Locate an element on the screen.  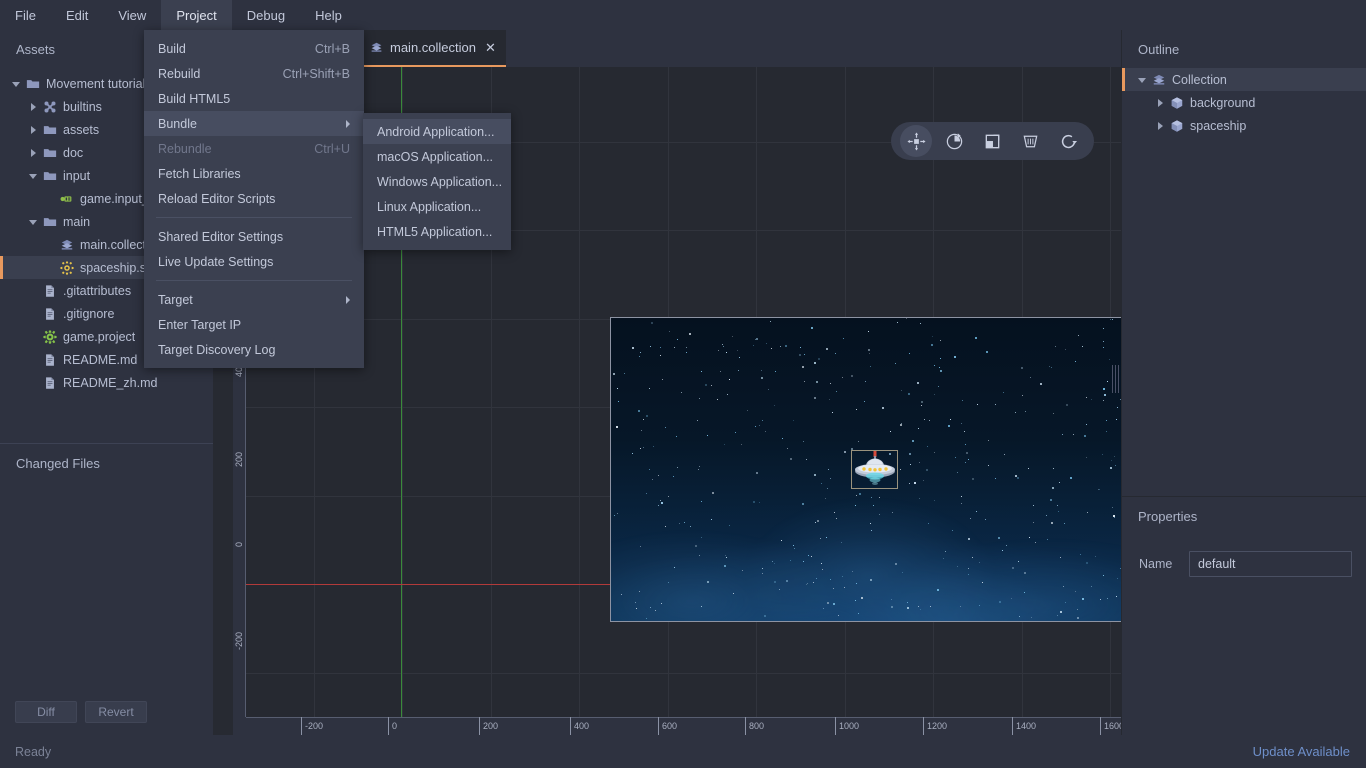
menu-item-target: Target is located at coordinates (254, 299).